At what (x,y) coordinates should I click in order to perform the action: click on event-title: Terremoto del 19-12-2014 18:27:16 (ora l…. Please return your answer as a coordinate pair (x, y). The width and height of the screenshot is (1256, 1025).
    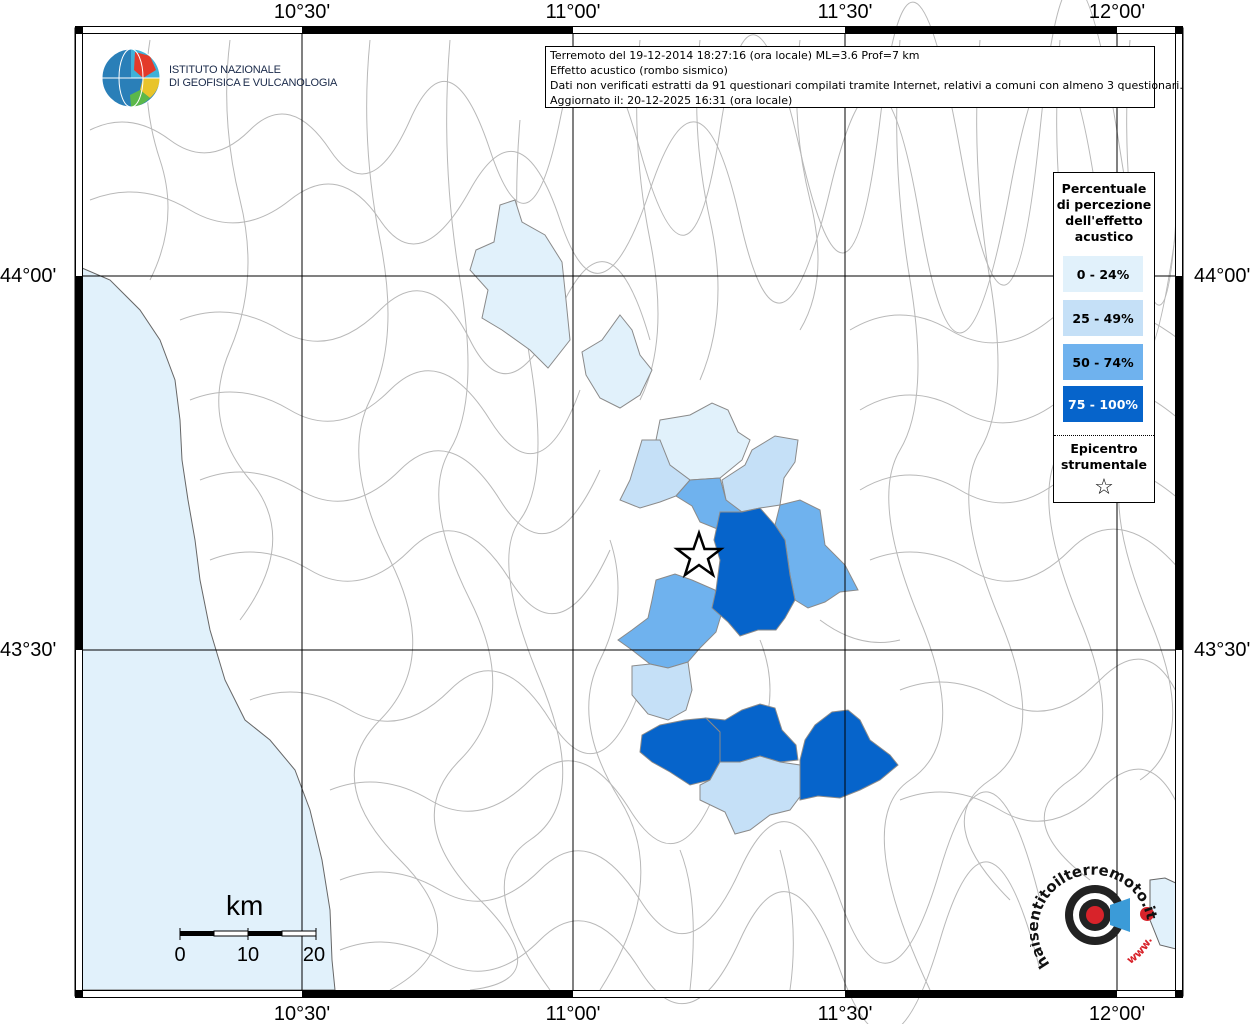
    Looking at the image, I should click on (735, 55).